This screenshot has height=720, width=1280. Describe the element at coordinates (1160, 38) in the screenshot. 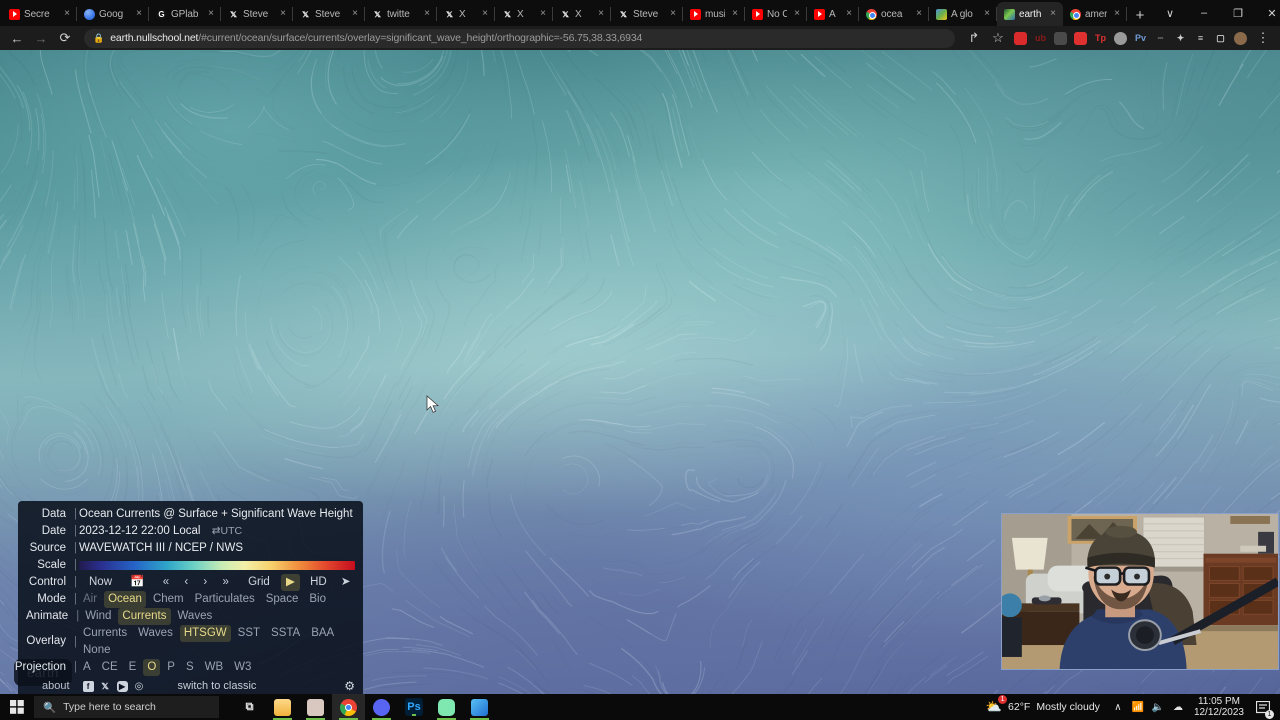

I see `bi-extension: ┅` at that location.